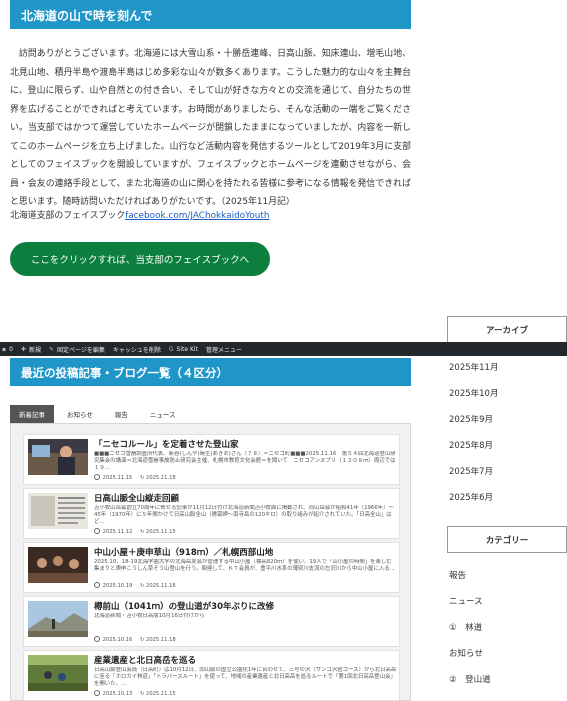 The height and width of the screenshot is (701, 567). Describe the element at coordinates (244, 498) in the screenshot. I see `post-title: 日高山脈全山縦走回顧` at that location.